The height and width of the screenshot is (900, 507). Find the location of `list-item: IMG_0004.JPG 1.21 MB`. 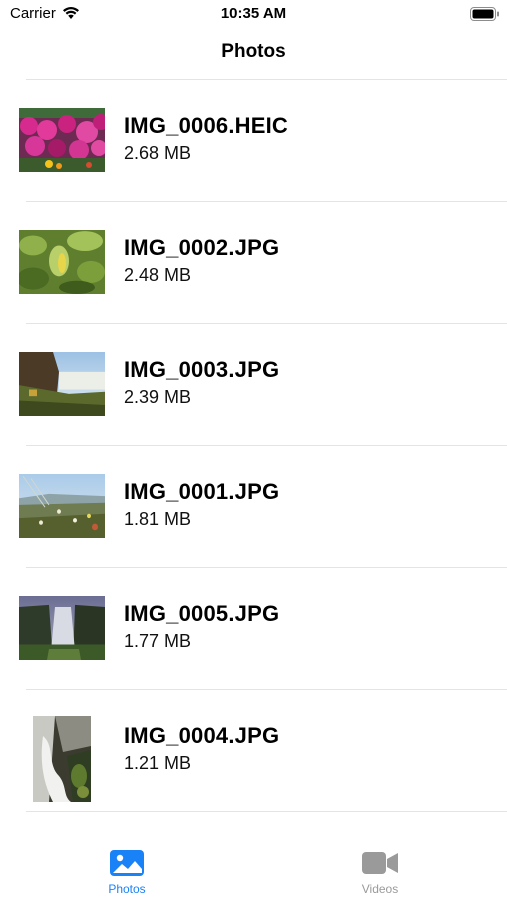

list-item: IMG_0004.JPG 1.21 MB is located at coordinates (253, 751).